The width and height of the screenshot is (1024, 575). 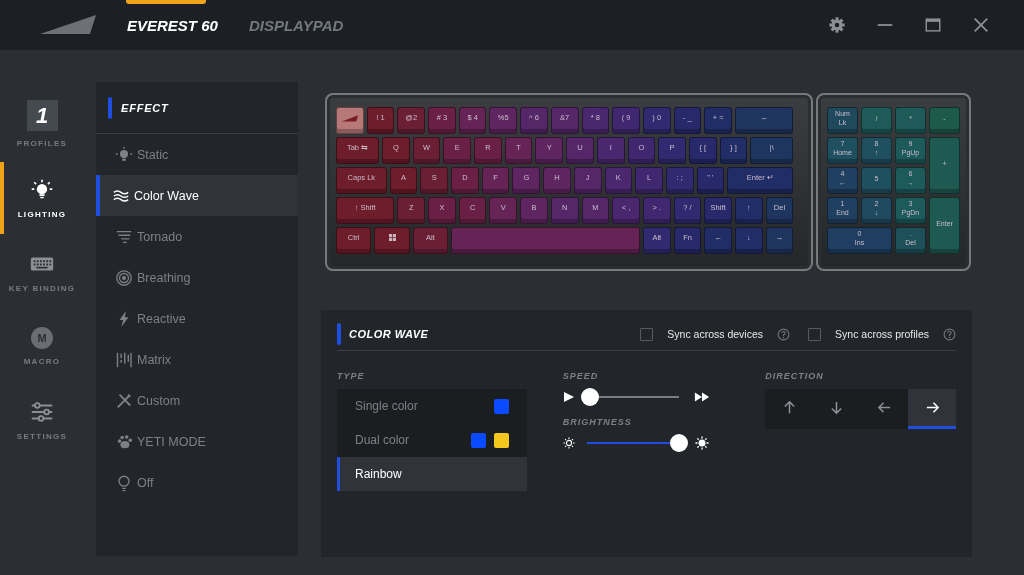 What do you see at coordinates (42, 115) in the screenshot?
I see `profile-number: 1` at bounding box center [42, 115].